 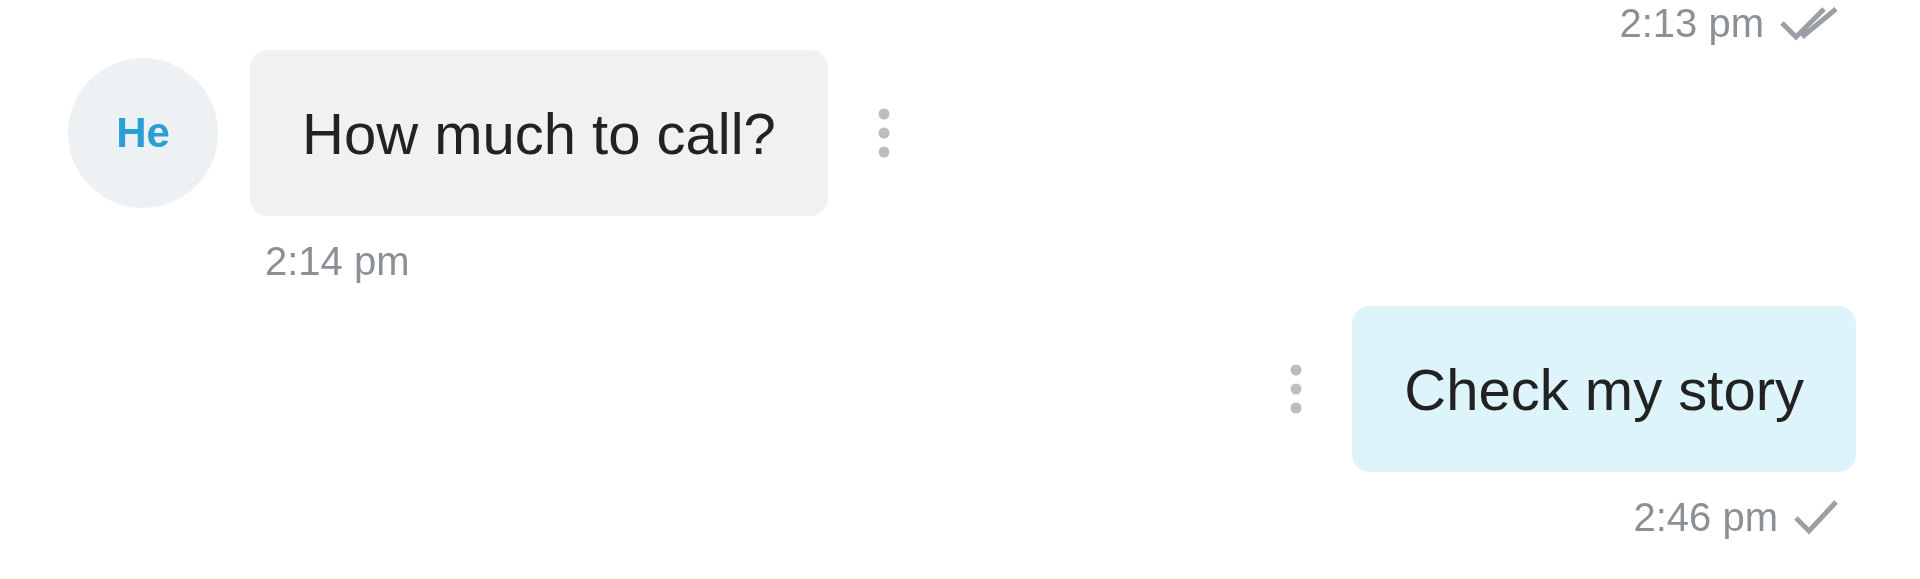 What do you see at coordinates (1705, 517) in the screenshot?
I see `message-time: 2:46 pm` at bounding box center [1705, 517].